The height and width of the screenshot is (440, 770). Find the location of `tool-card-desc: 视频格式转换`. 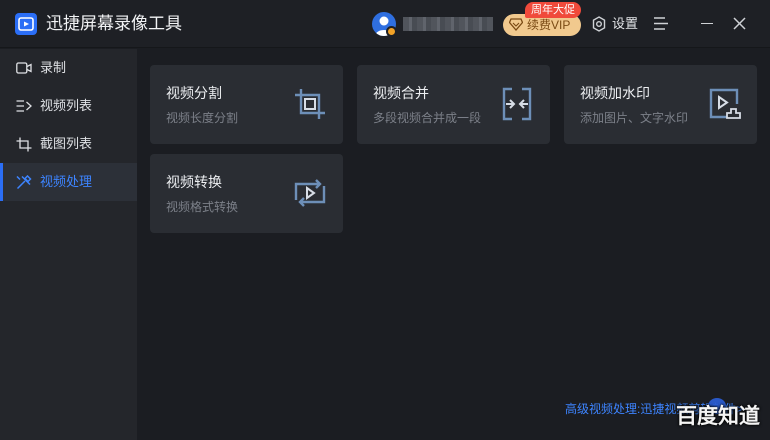

tool-card-desc: 视频格式转换 is located at coordinates (202, 207).